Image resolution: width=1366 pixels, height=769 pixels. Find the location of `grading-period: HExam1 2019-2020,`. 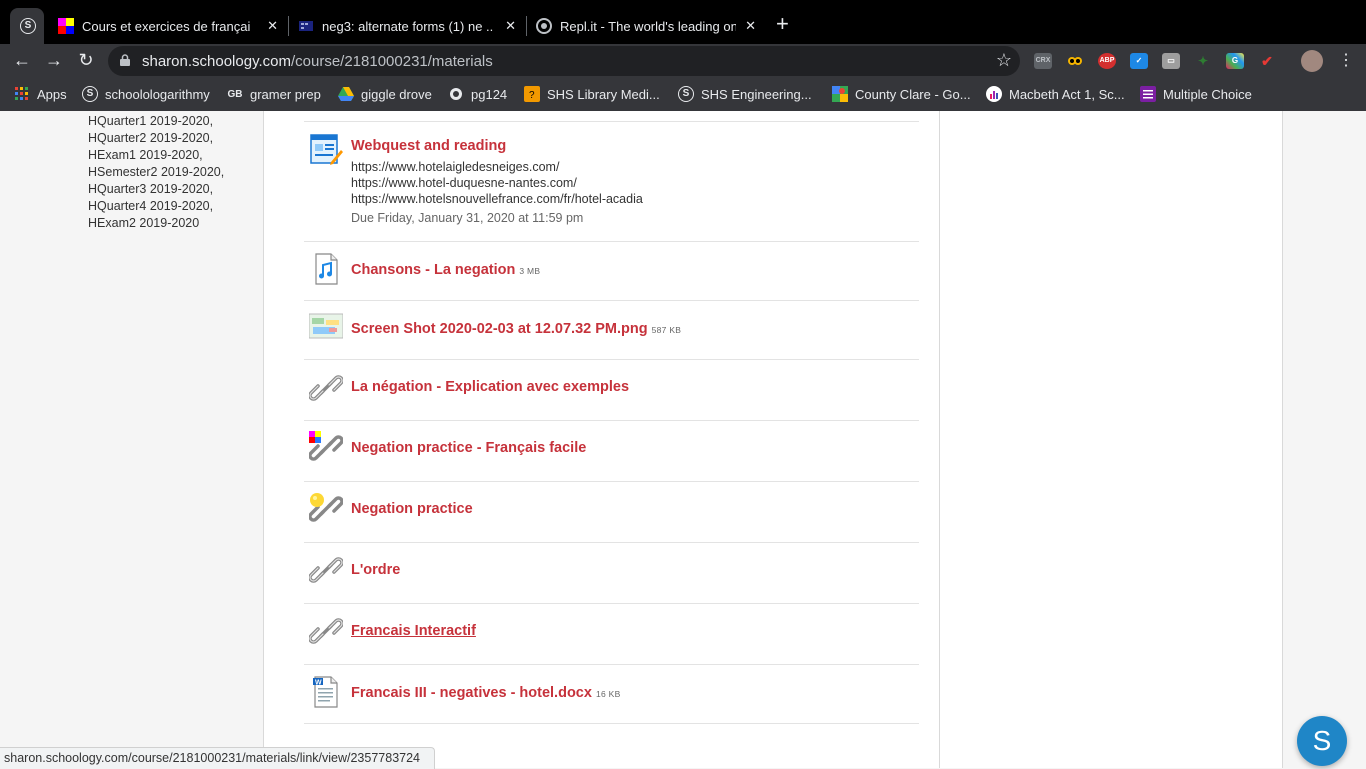

grading-period: HExam1 2019-2020, is located at coordinates (145, 155).